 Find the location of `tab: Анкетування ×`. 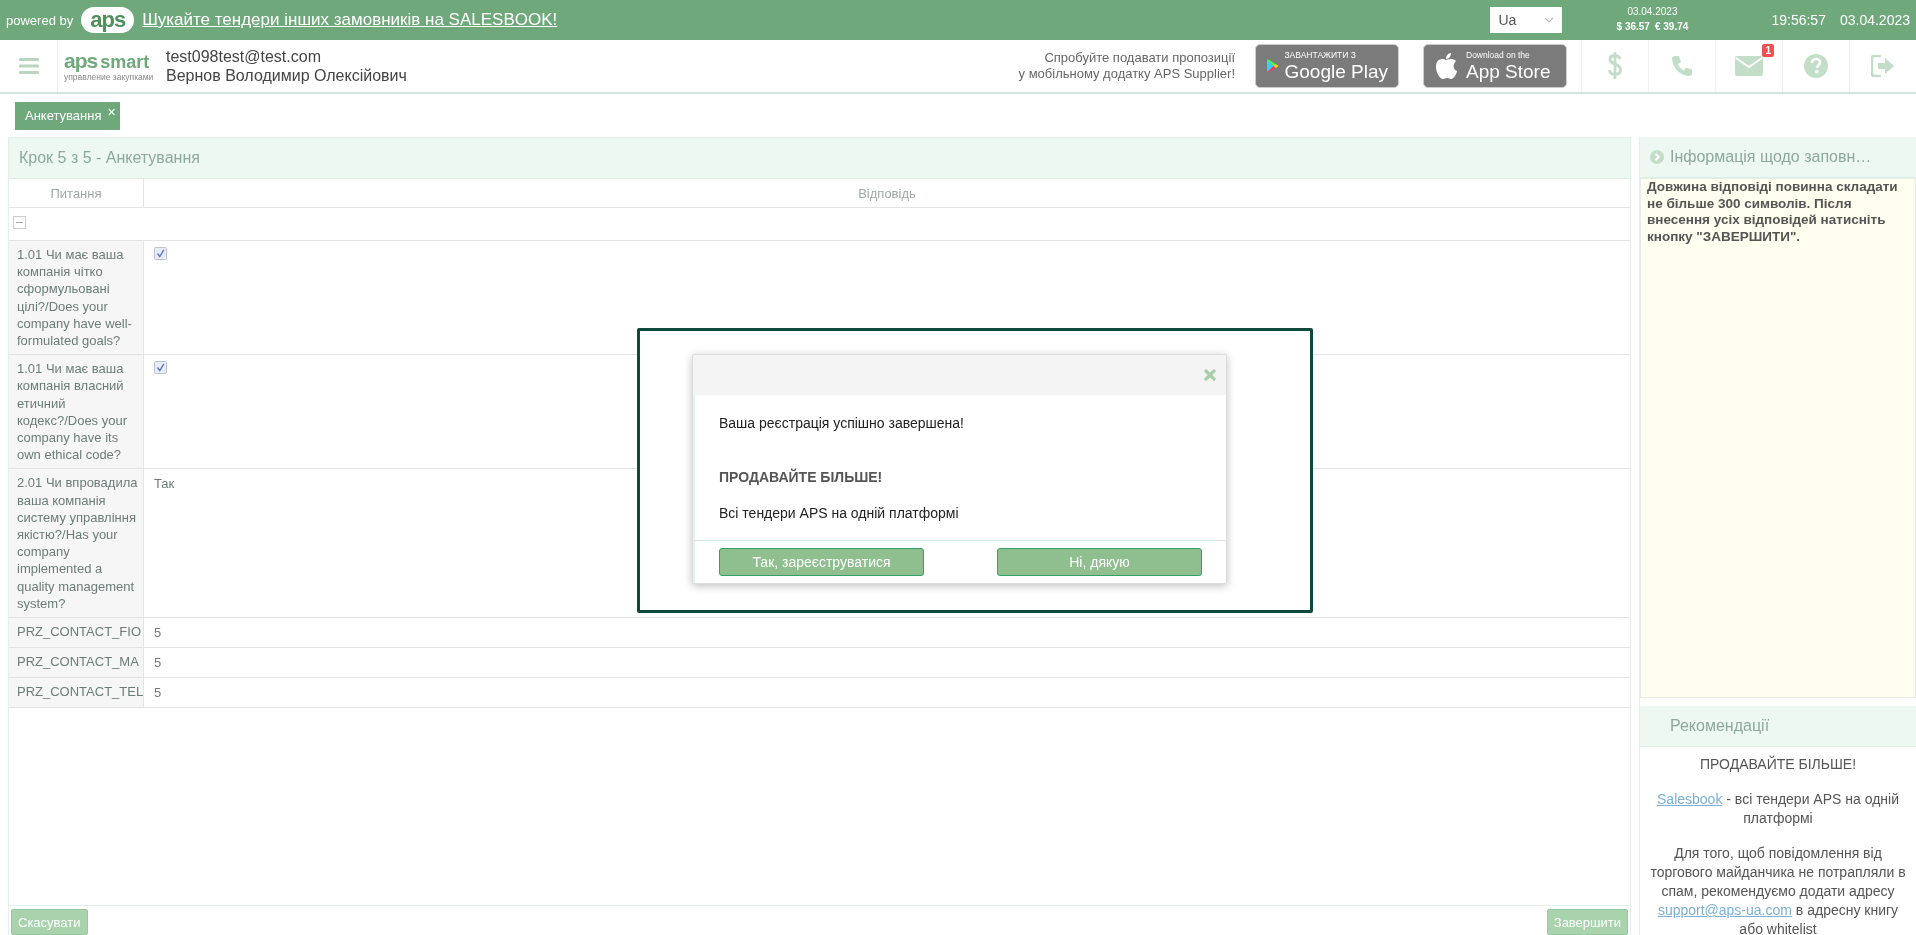

tab: Анкетування × is located at coordinates (67, 115).